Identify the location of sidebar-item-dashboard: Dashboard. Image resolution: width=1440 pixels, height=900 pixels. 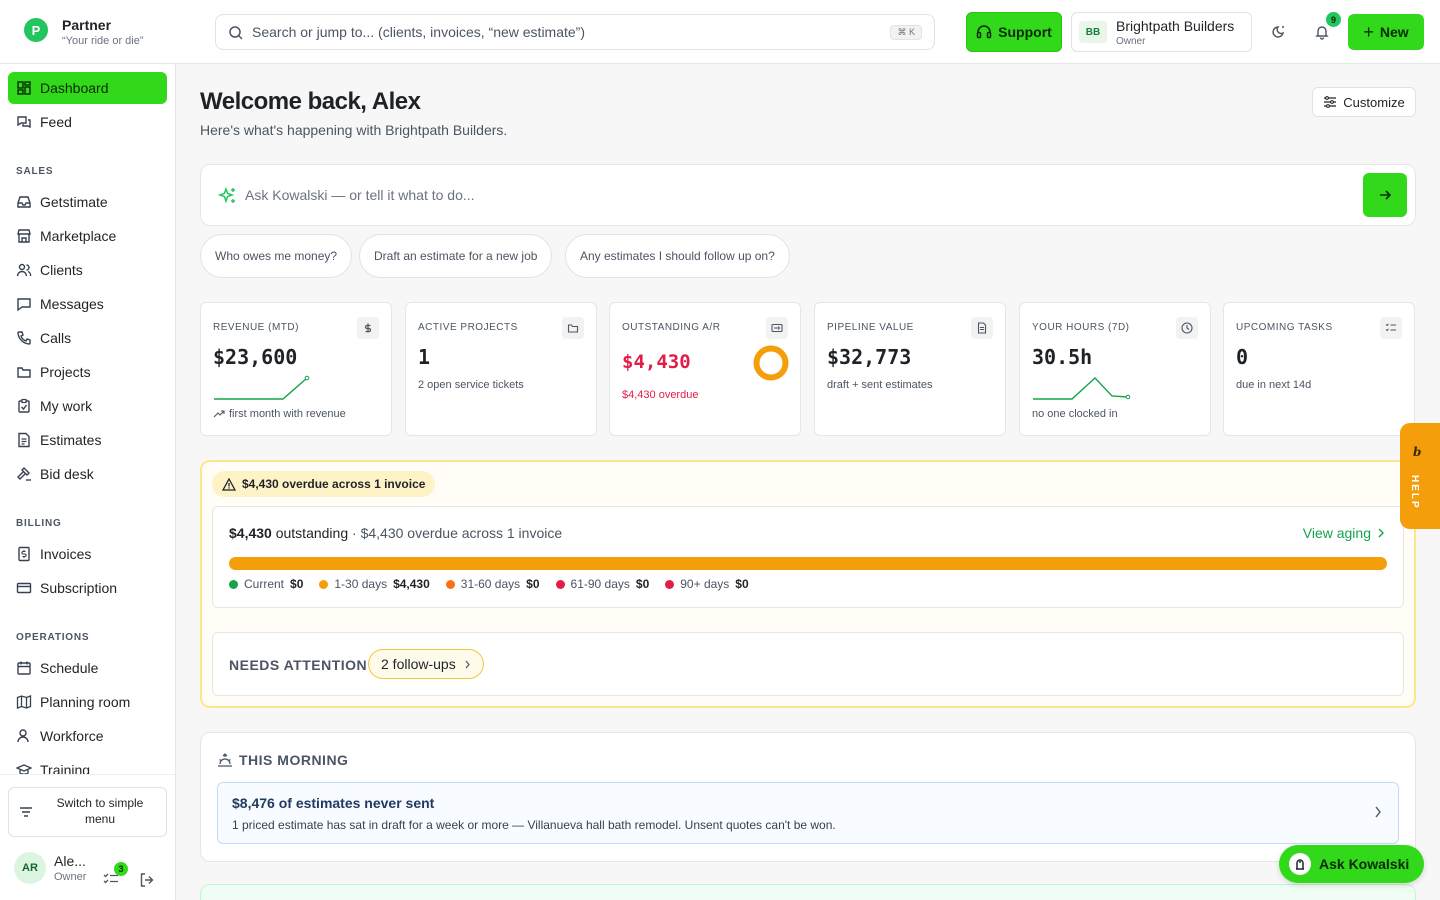
(87, 88).